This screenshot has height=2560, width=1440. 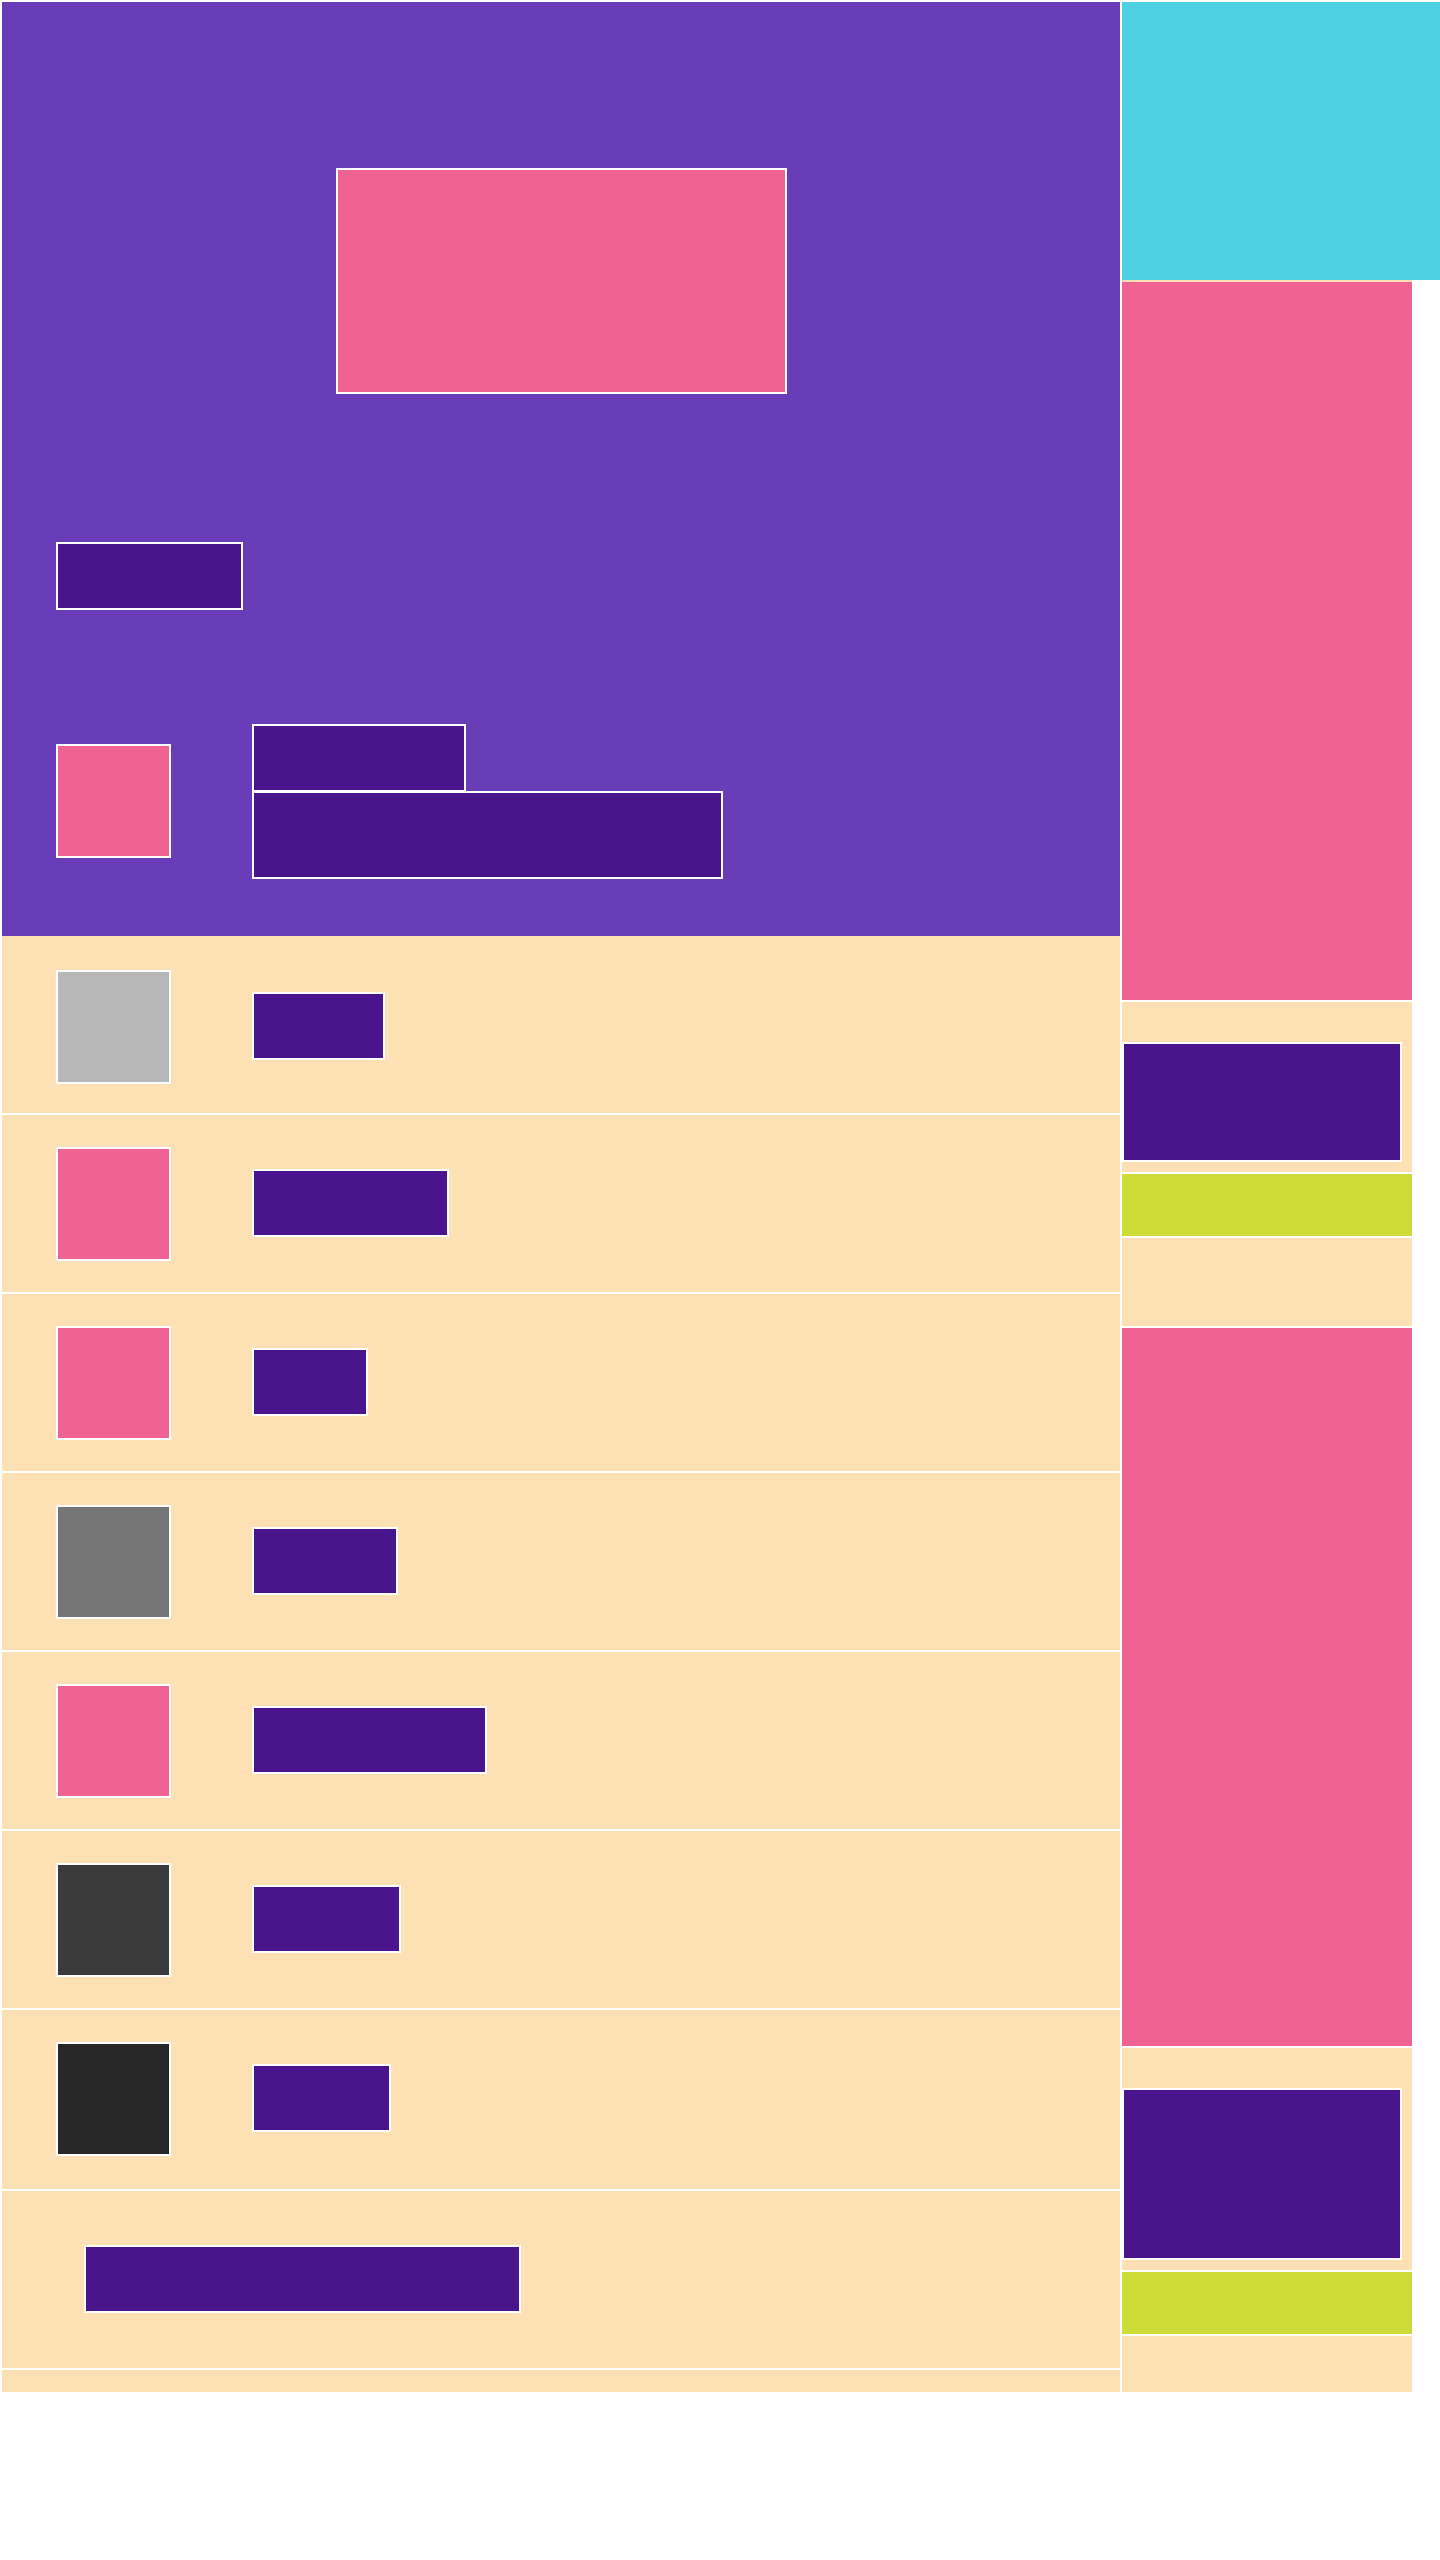 I want to click on profile-avatar, so click(x=113, y=801).